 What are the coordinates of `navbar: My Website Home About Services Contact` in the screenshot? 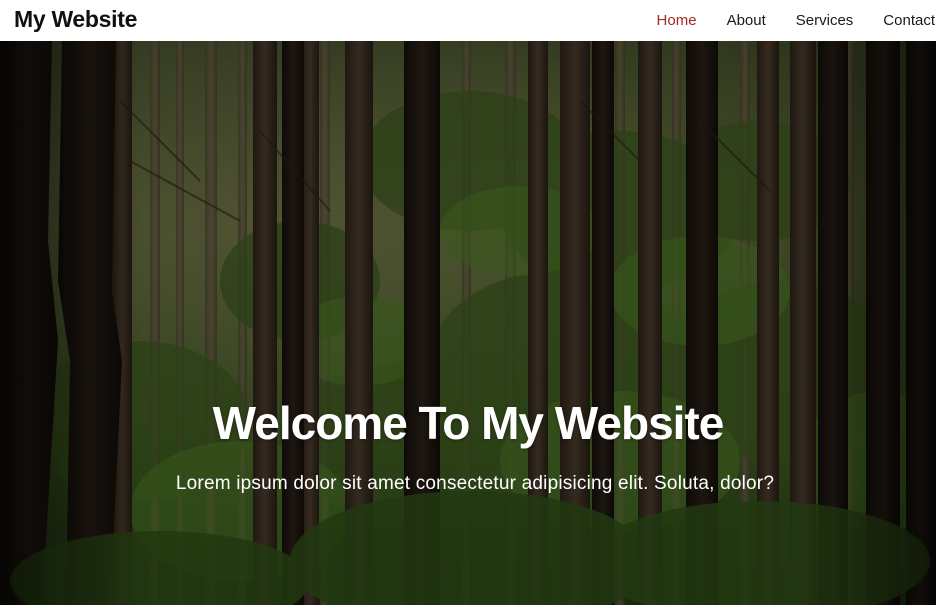 It's located at (468, 20).